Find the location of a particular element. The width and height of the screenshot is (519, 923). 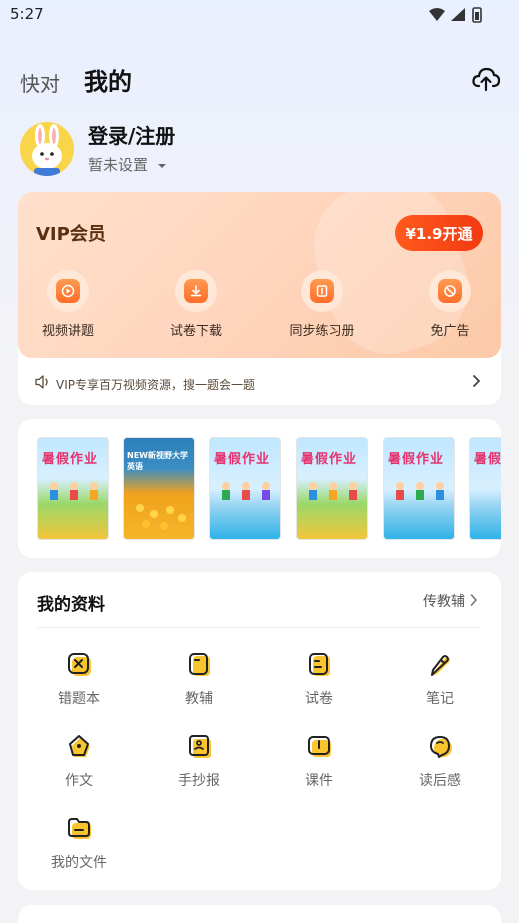

material-label: 我的文件 is located at coordinates (79, 863).